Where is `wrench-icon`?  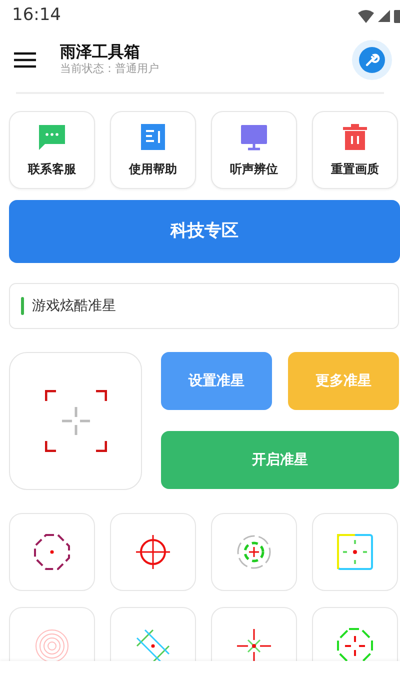 wrench-icon is located at coordinates (372, 60).